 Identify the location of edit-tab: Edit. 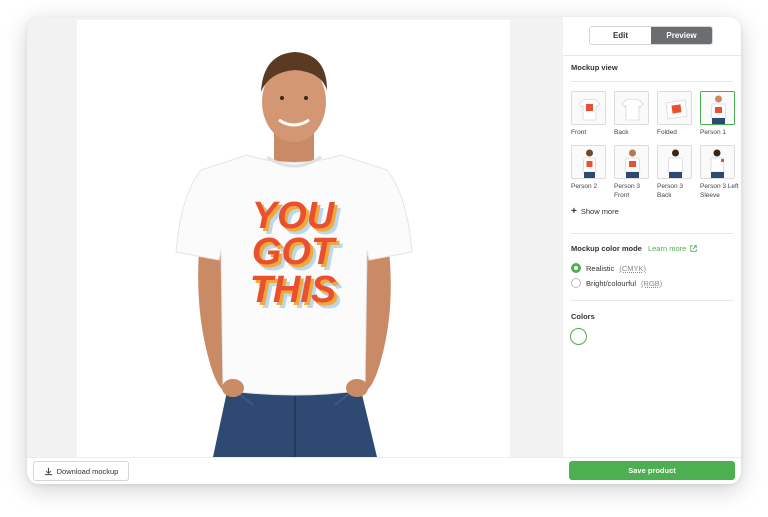
(620, 35).